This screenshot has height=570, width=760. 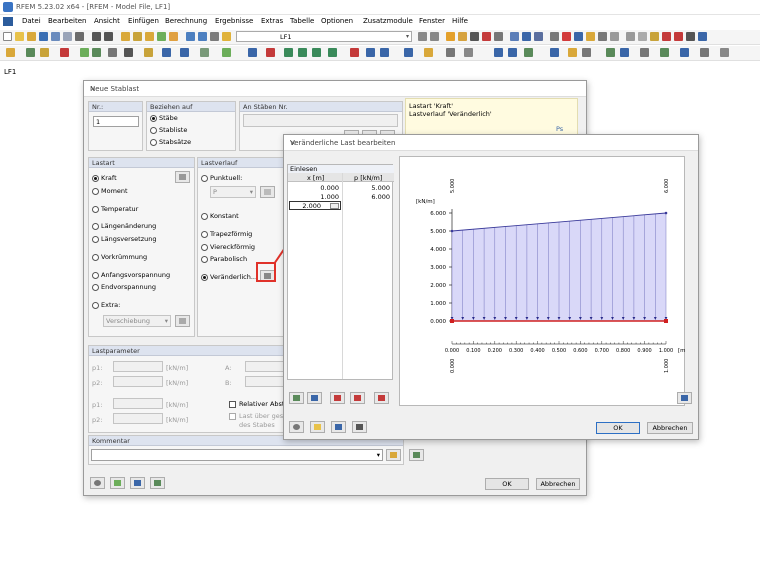 I want to click on menu-fenster: Fenster, so click(x=432, y=21).